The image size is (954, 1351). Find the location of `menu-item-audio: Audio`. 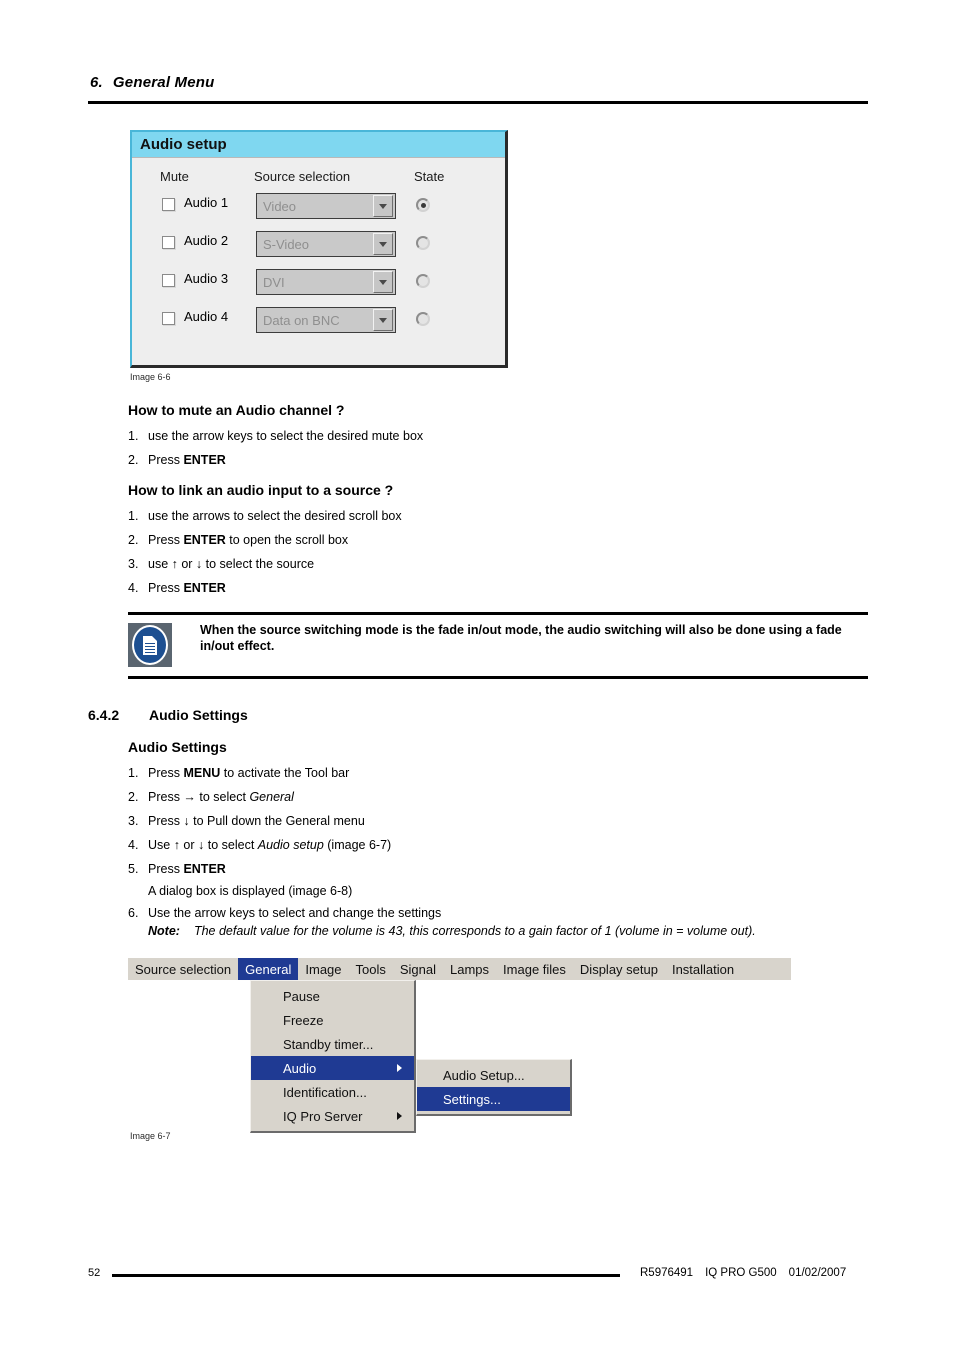

menu-item-audio: Audio is located at coordinates (332, 1068).